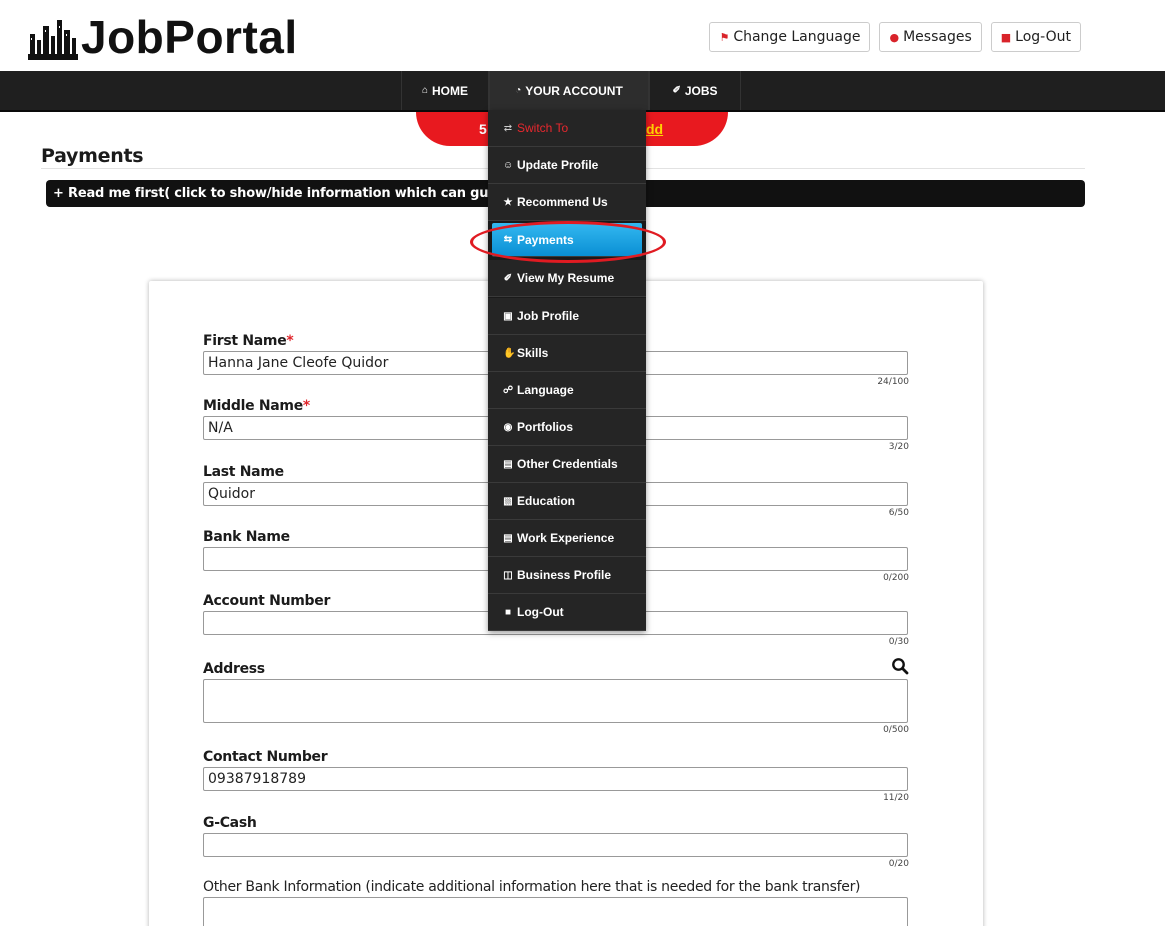 The image size is (1165, 926). Describe the element at coordinates (509, 353) in the screenshot. I see `hand-icon: ✋` at that location.